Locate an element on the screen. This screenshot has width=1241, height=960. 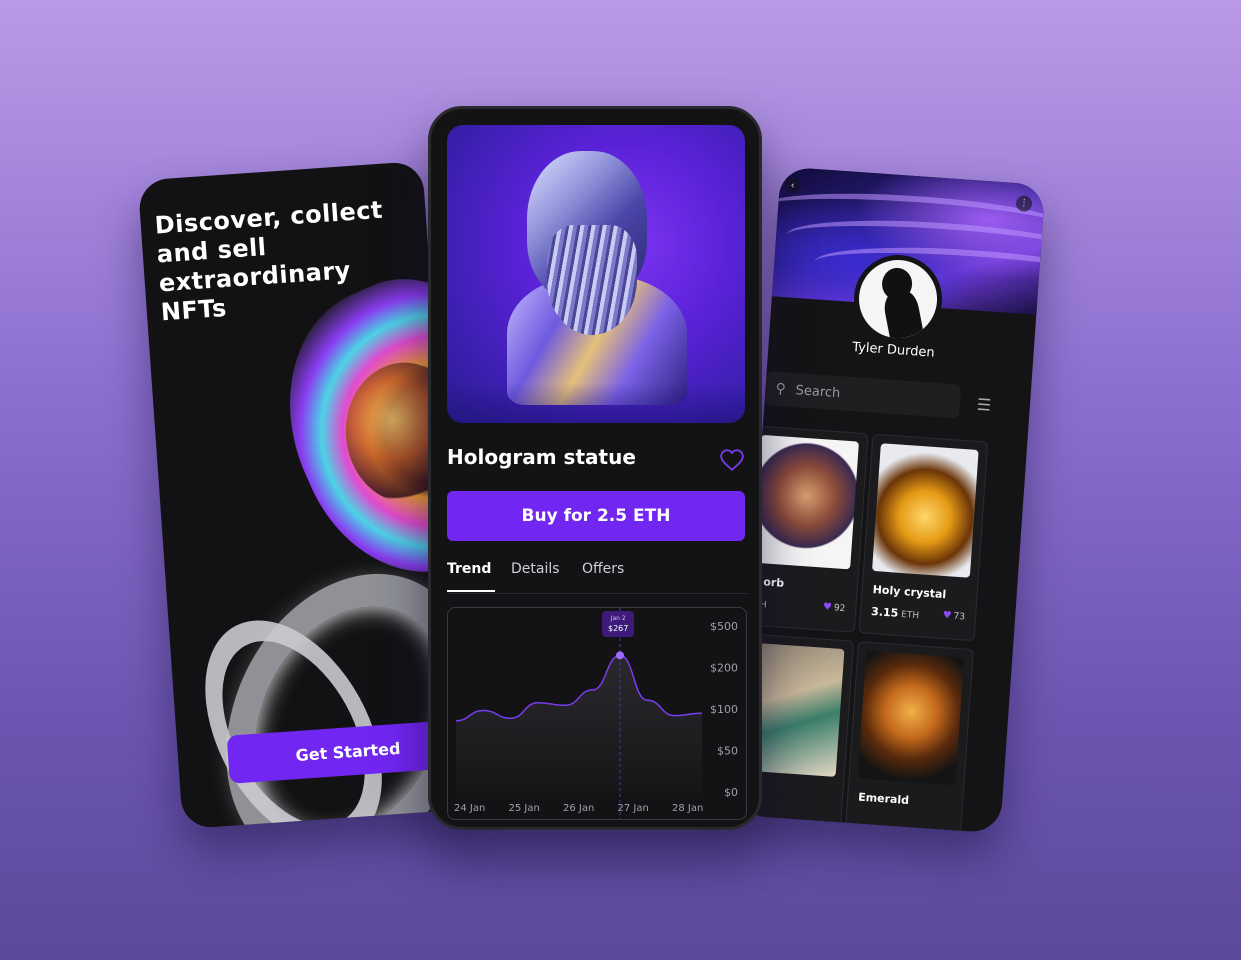
tab-offers: Offers is located at coordinates (603, 569).